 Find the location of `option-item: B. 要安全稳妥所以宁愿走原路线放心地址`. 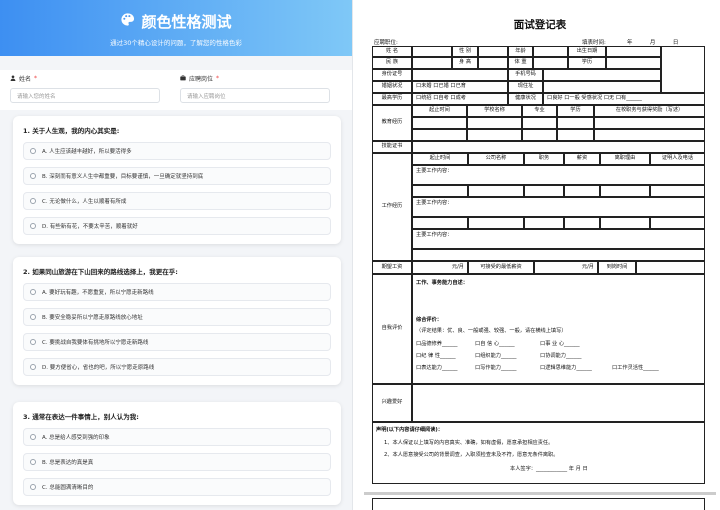

option-item: B. 要安全稳妥所以宁愿走原路线放心地址 is located at coordinates (177, 317).